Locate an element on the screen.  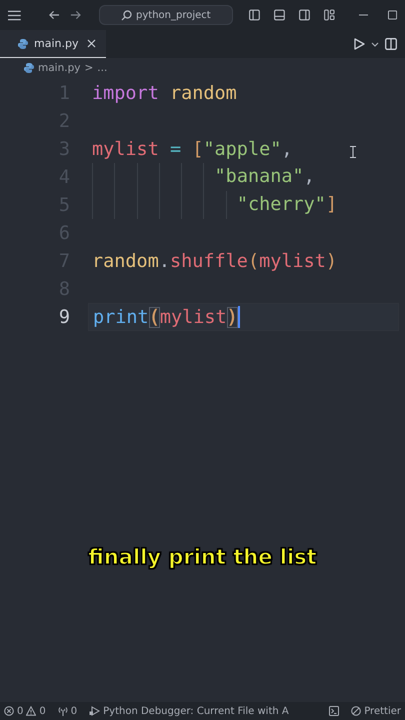
debug-run-icon is located at coordinates (94, 711).